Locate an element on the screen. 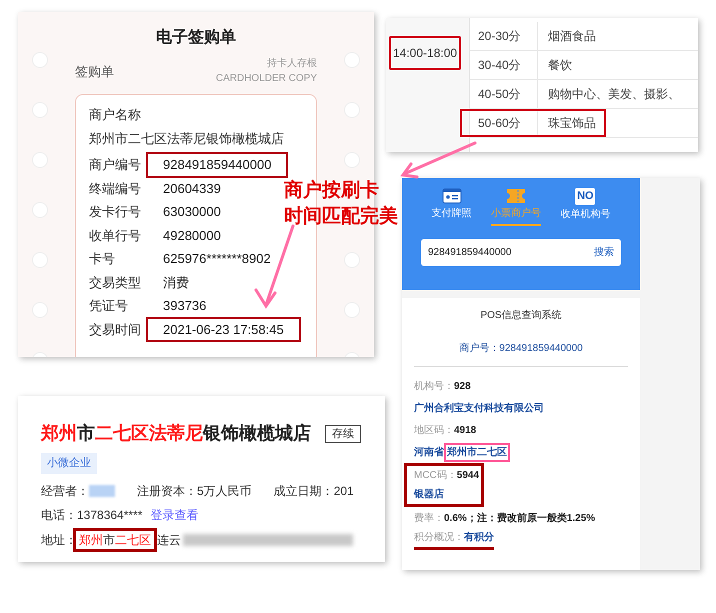  copy-label: 持卡人存根 is located at coordinates (292, 63).